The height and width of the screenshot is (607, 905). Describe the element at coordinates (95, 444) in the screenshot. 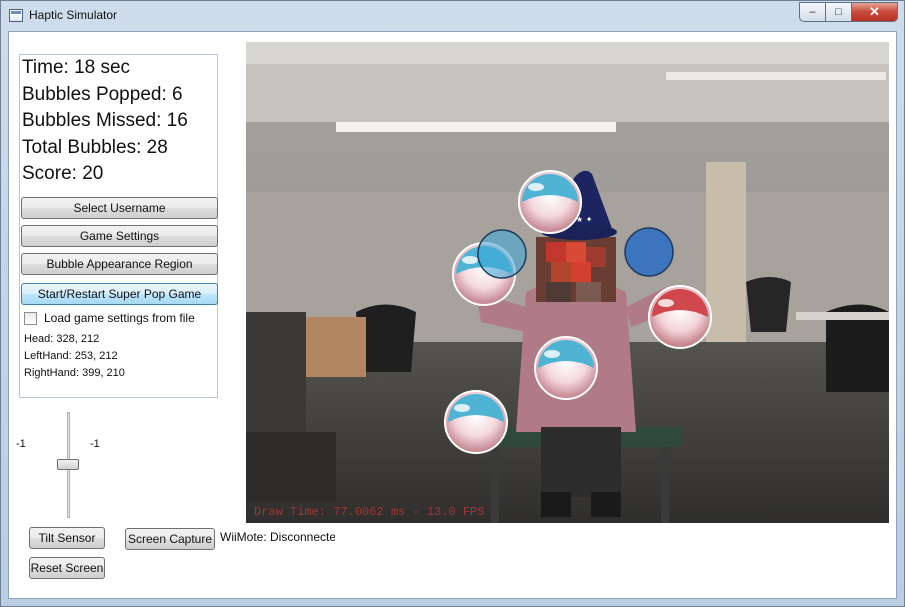

I see `tilt-slider-value-label: -1` at that location.